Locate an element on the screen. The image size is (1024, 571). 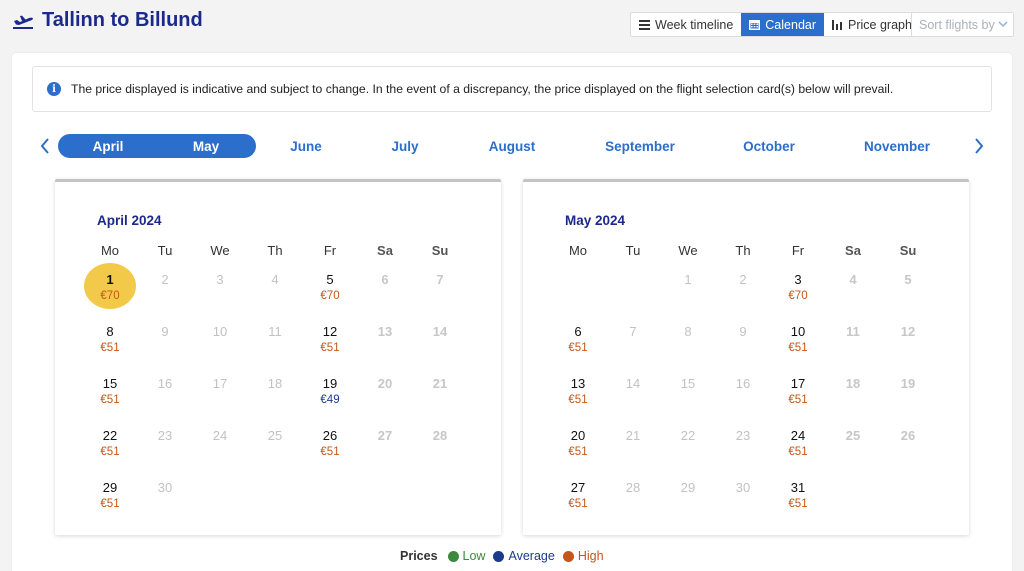
calendar-day: 14 is located at coordinates (440, 347).